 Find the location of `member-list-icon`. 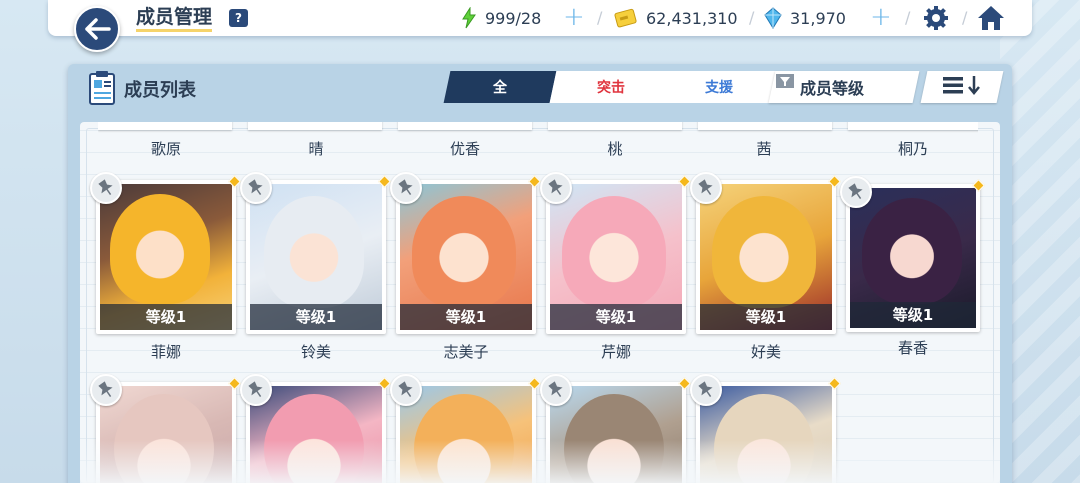

member-list-icon is located at coordinates (103, 88).